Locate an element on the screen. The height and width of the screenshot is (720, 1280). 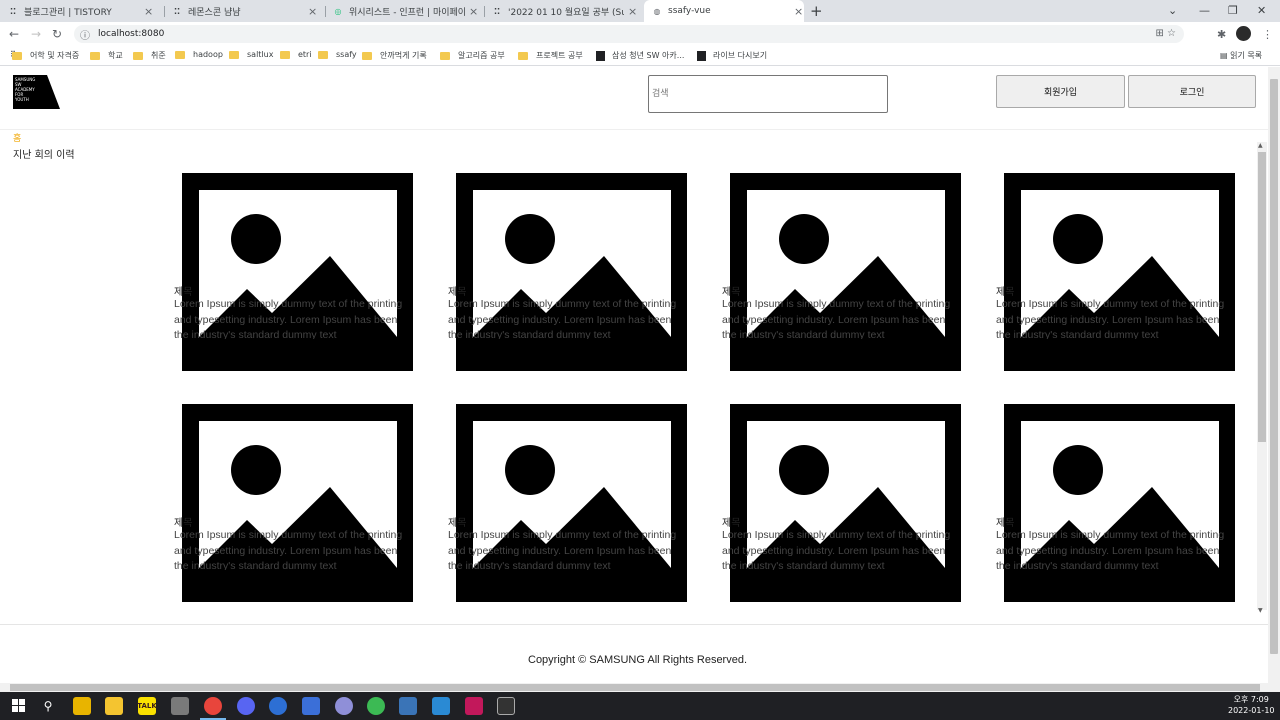
signup-button: 회원가입 is located at coordinates (1060, 91).